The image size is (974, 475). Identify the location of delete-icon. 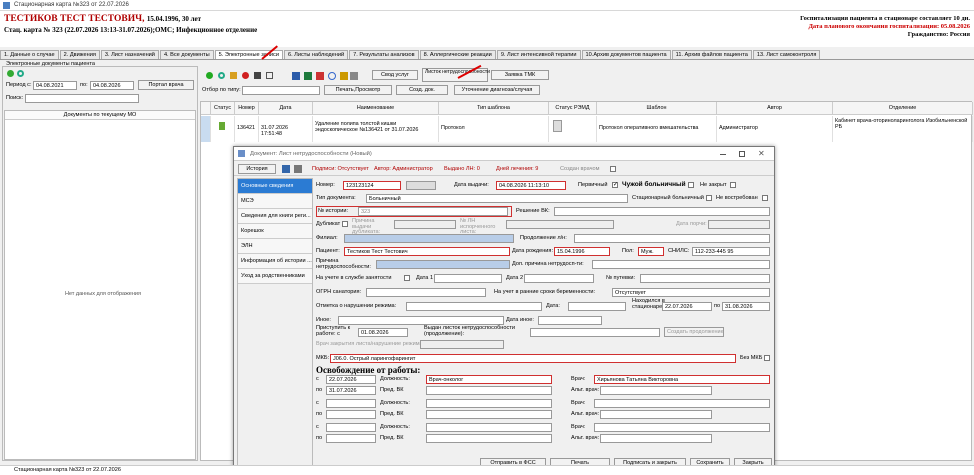
(245, 75).